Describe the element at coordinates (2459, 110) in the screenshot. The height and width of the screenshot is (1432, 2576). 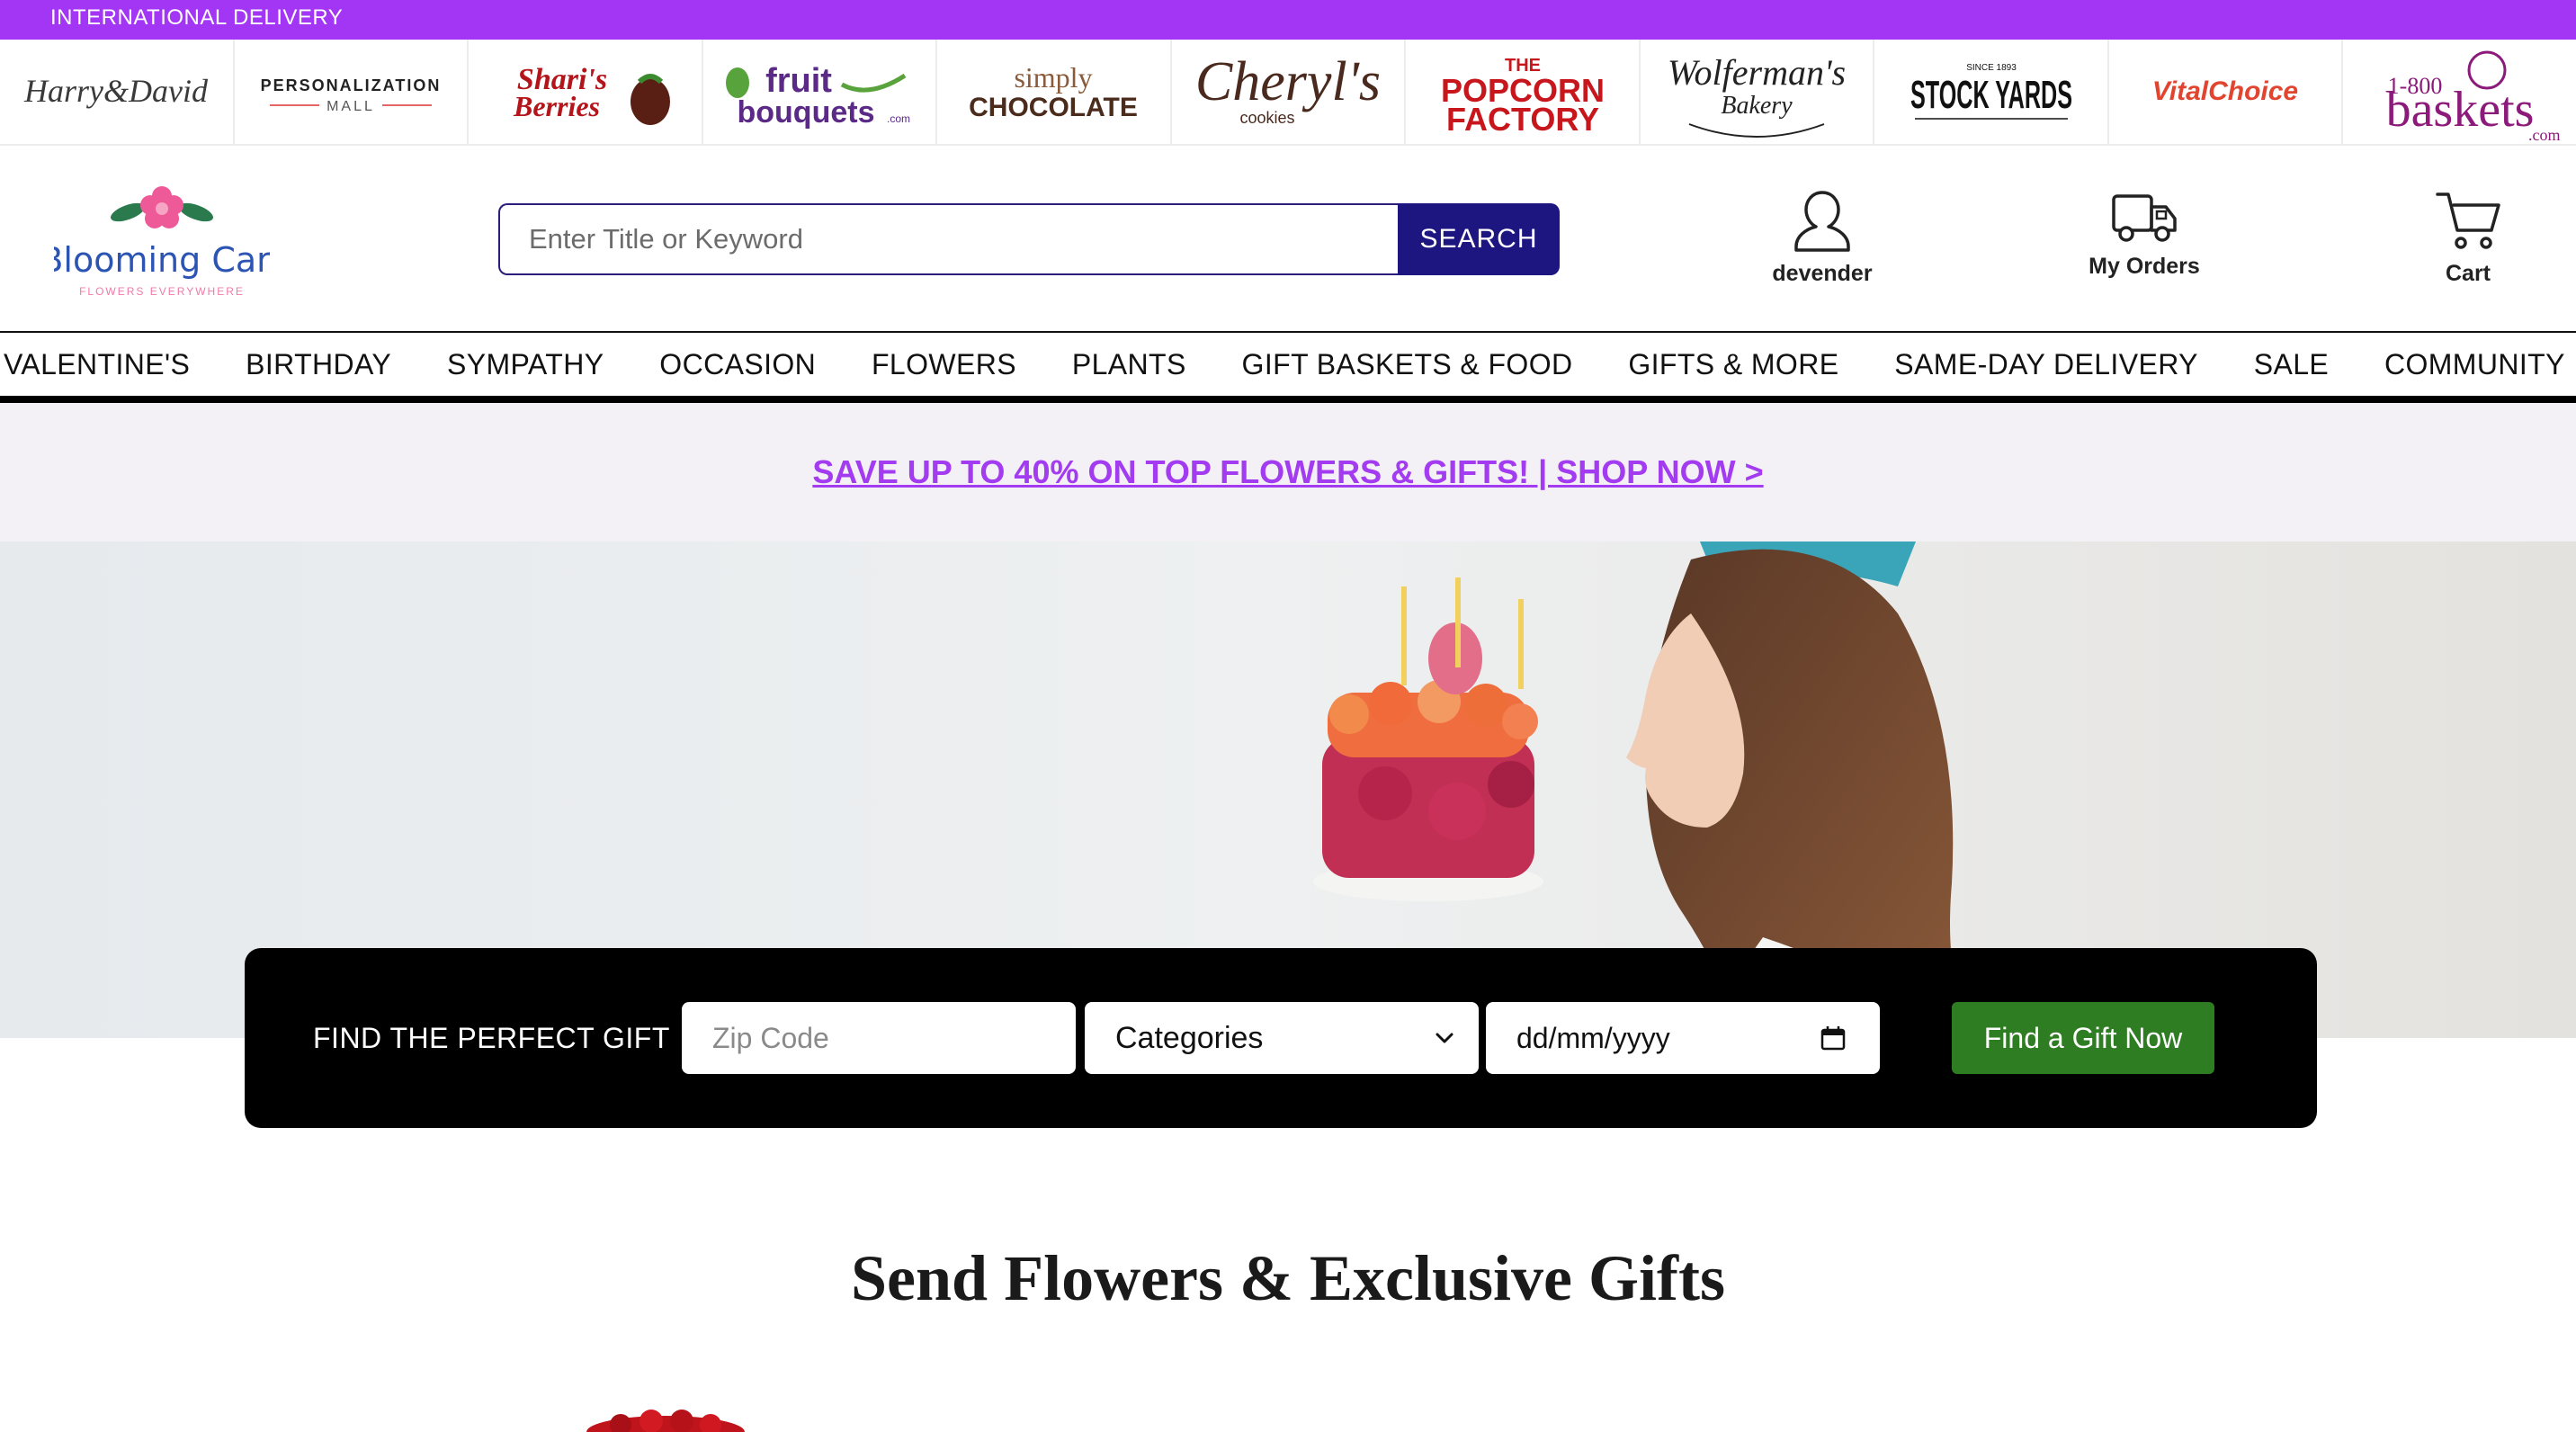
I see `svg-text: baskets` at that location.